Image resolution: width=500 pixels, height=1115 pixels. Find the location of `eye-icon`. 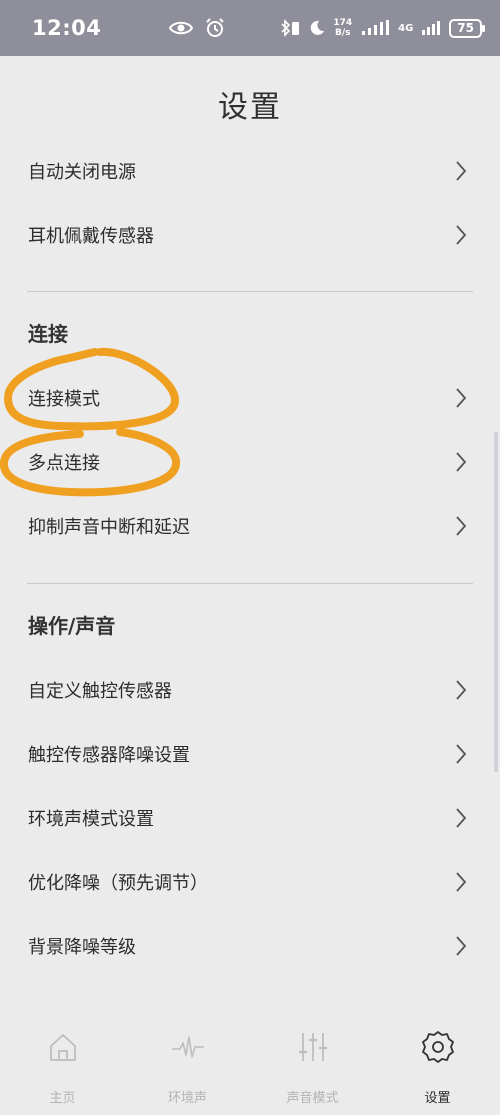

eye-icon is located at coordinates (181, 28).